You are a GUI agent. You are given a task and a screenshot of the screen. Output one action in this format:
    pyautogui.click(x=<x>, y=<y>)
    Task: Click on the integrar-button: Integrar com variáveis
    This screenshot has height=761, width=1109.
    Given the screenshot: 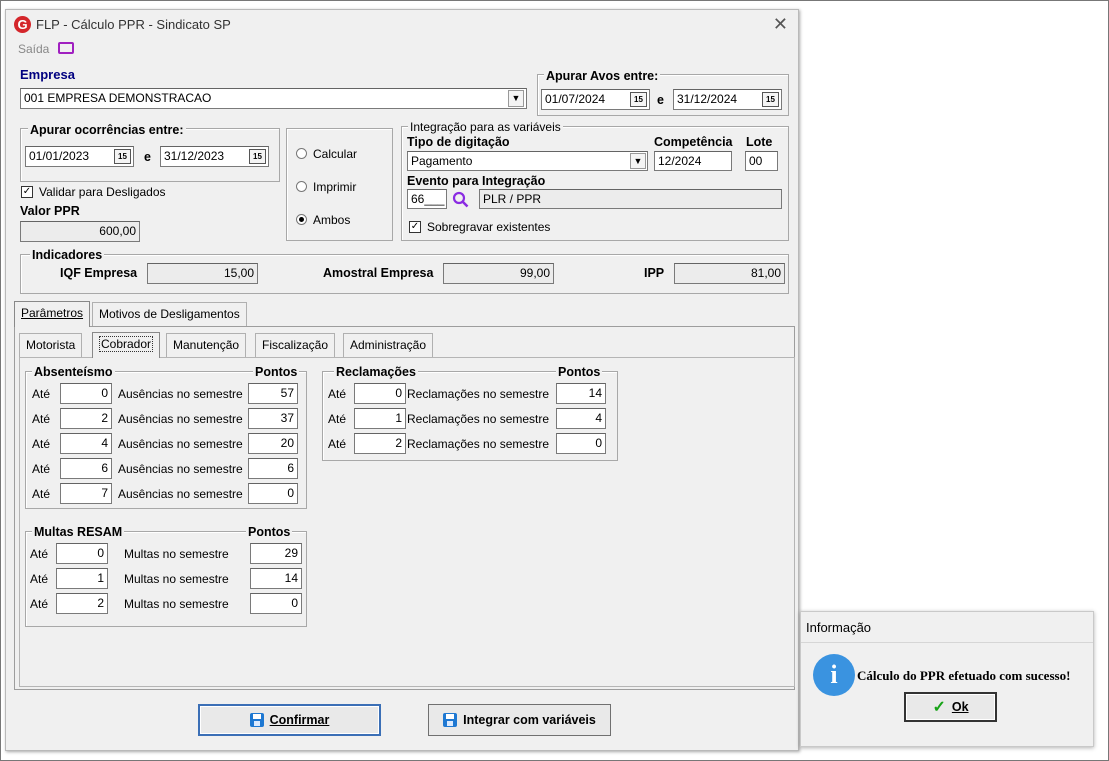 What is the action you would take?
    pyautogui.click(x=519, y=720)
    